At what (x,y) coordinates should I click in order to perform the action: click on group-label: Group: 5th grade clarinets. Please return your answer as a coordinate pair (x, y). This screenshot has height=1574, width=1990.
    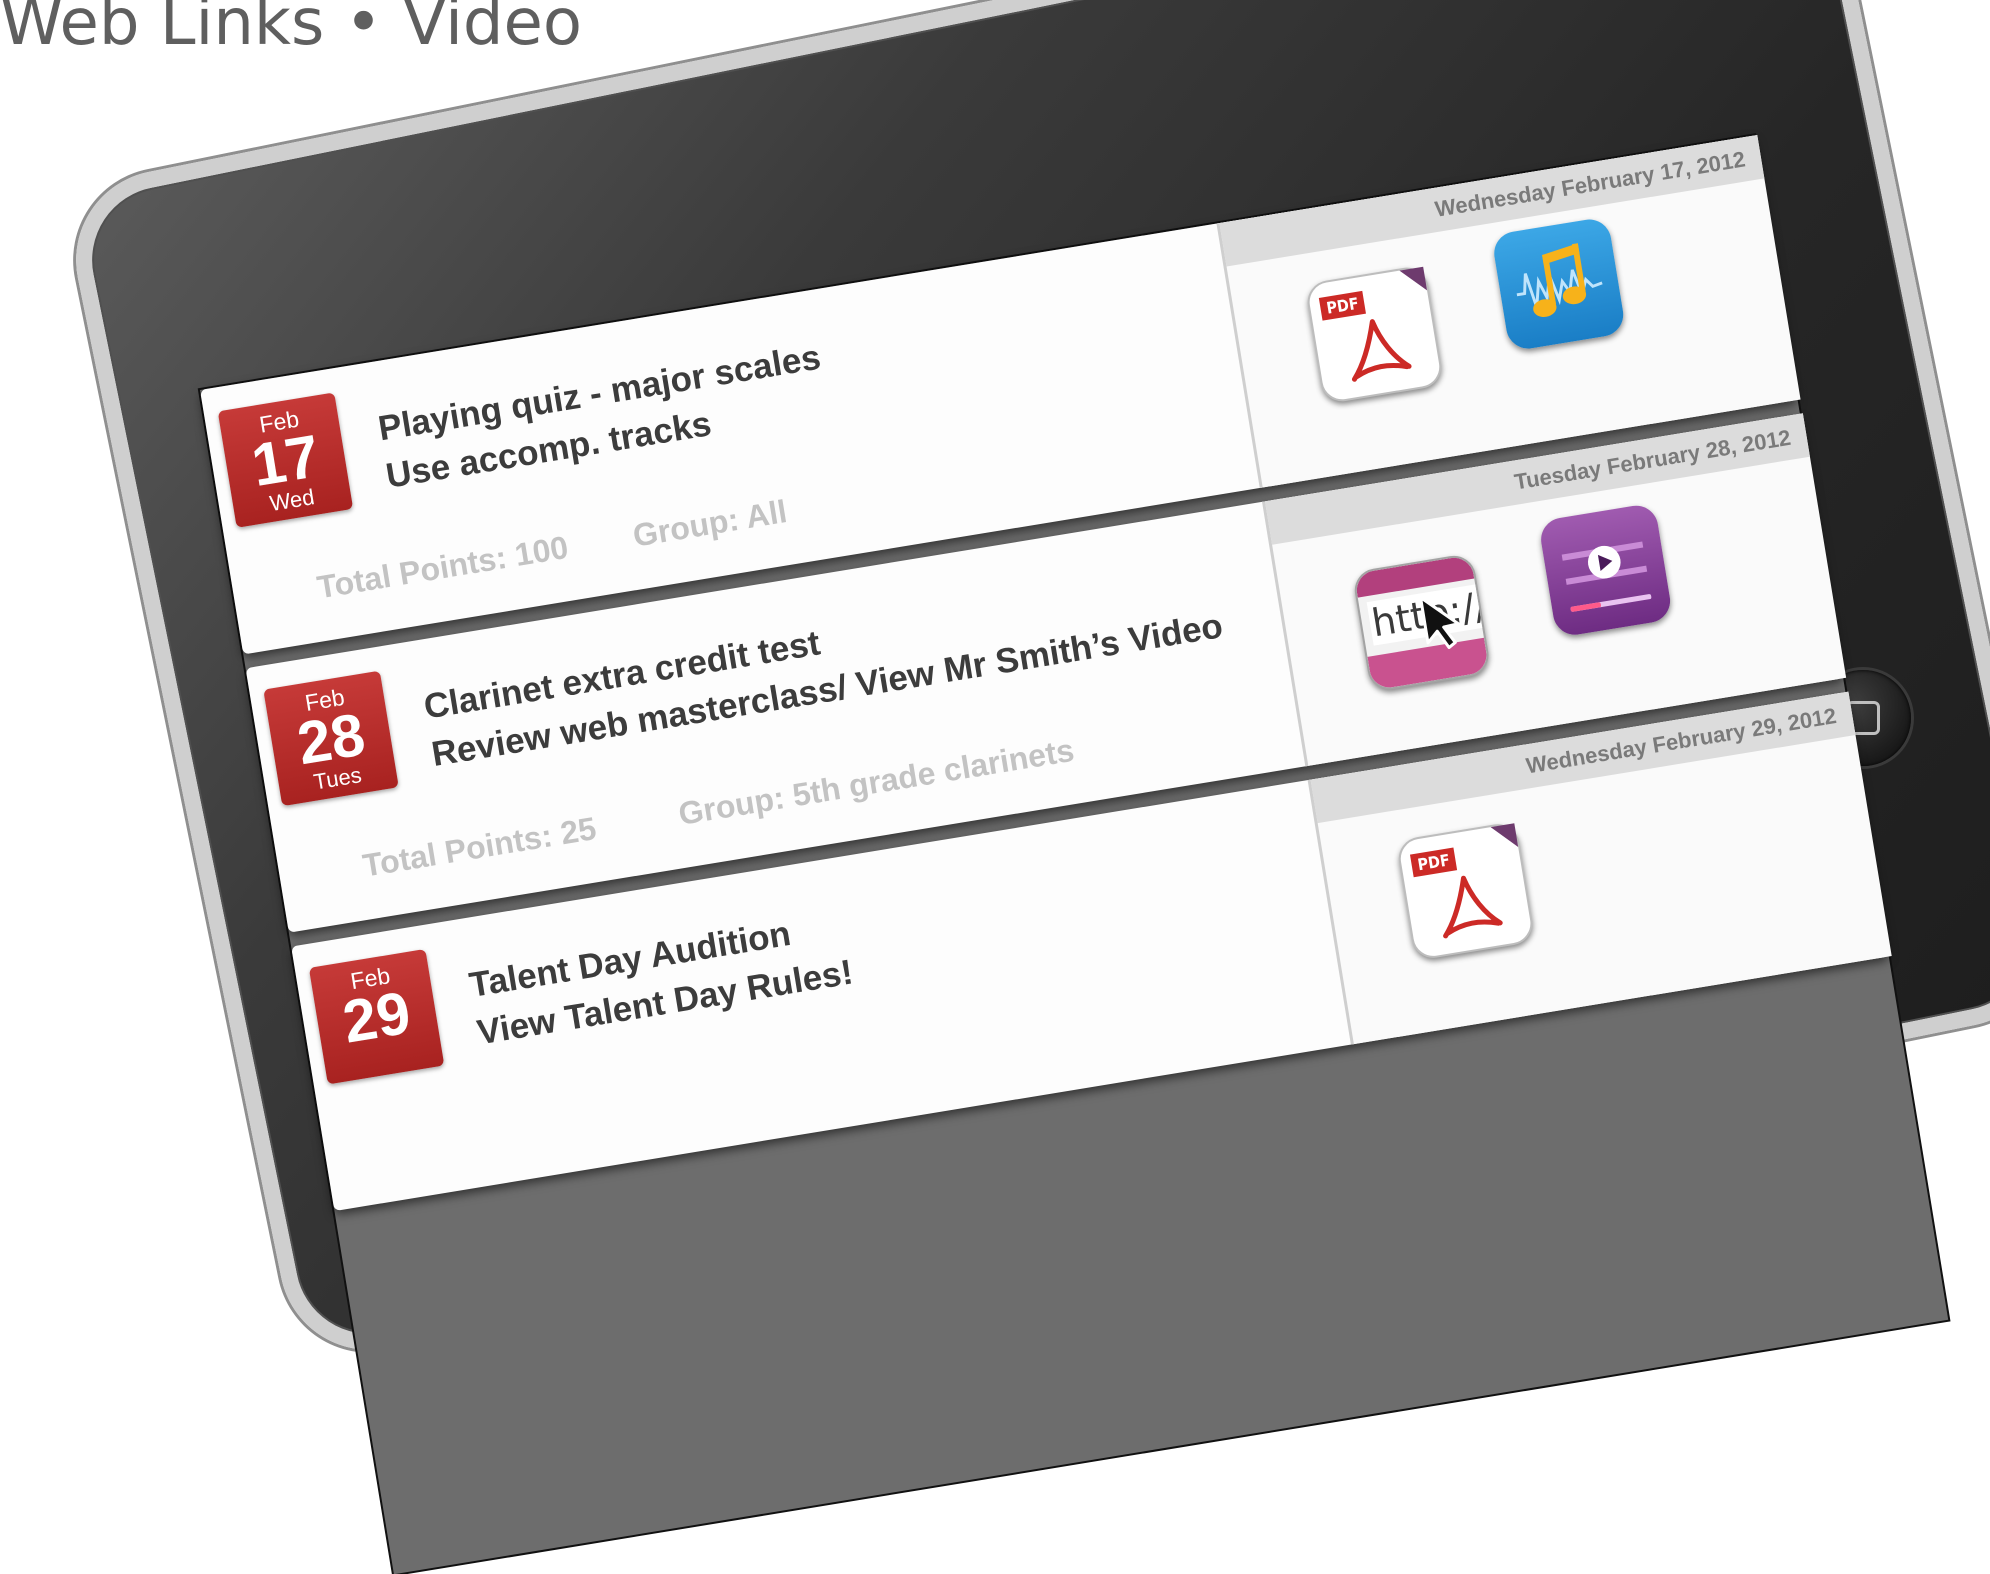
    Looking at the image, I should click on (876, 781).